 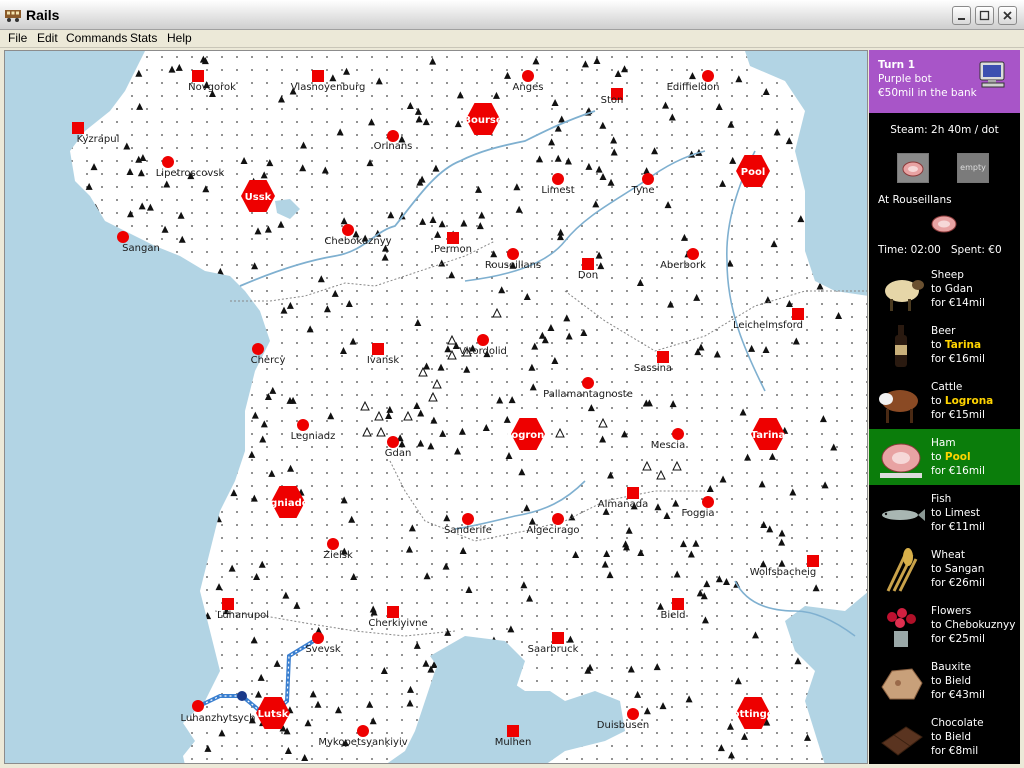 I want to click on city-label: Permon, so click(x=453, y=249).